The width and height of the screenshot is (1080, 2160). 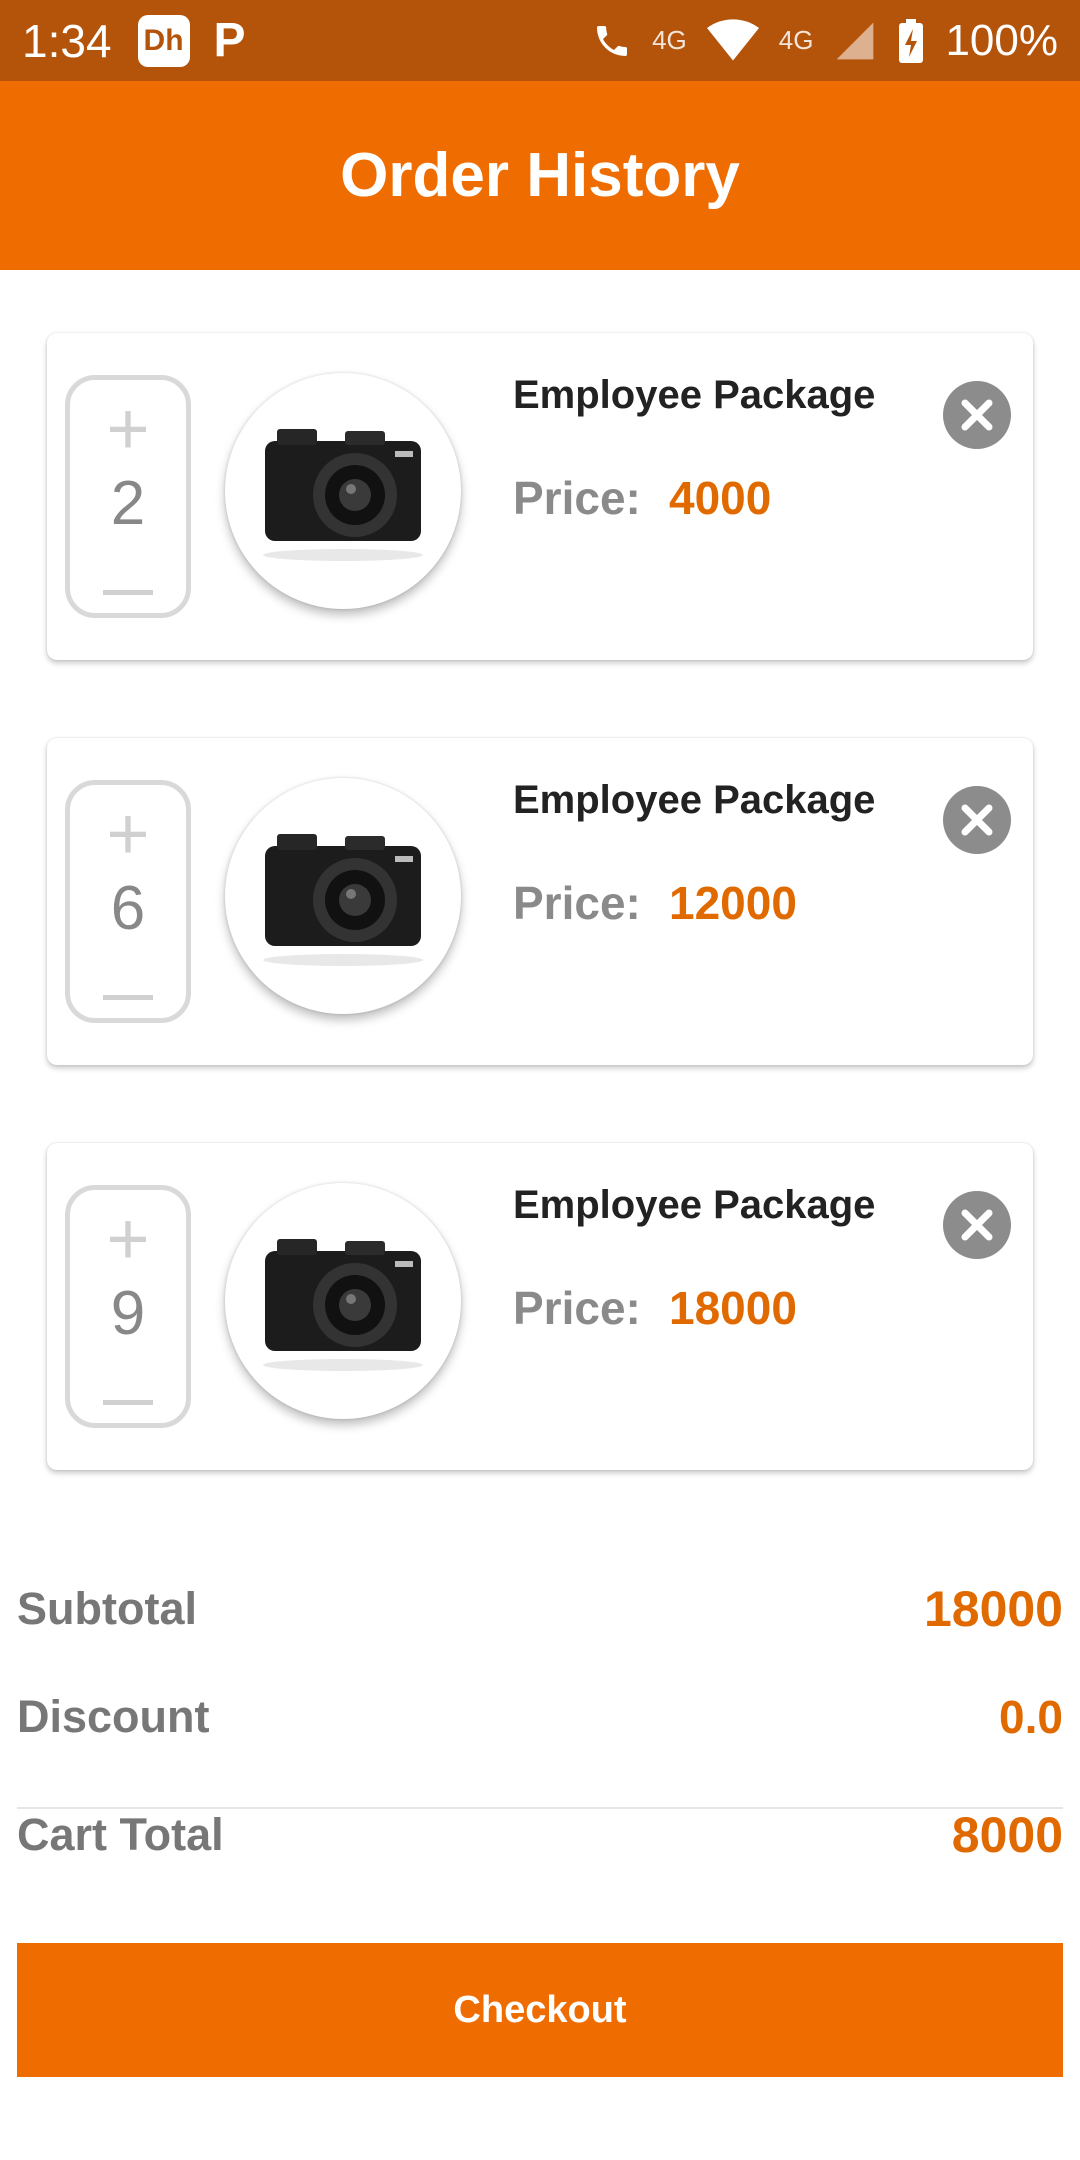 What do you see at coordinates (128, 1313) in the screenshot?
I see `quantity-value: 9` at bounding box center [128, 1313].